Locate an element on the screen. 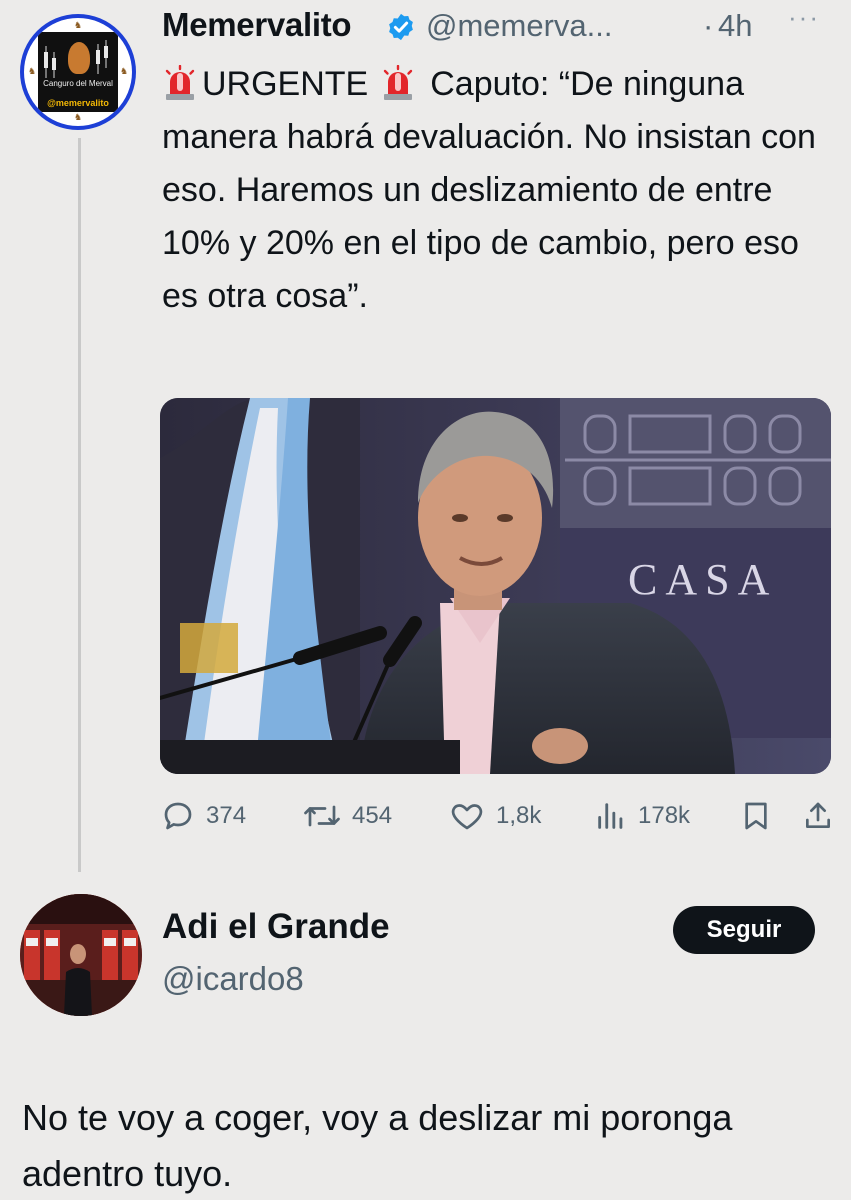  author-avatar: Canguro del Merval @memervalito ♞ ♞ ♞ ♞ is located at coordinates (78, 72).